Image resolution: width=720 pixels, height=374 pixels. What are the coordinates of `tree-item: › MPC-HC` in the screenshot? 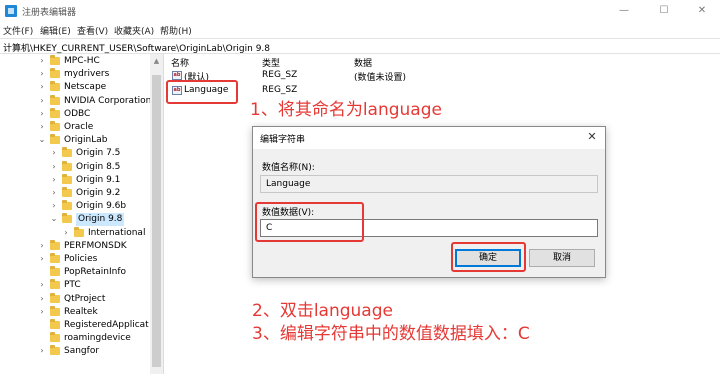 It's located at (75, 61).